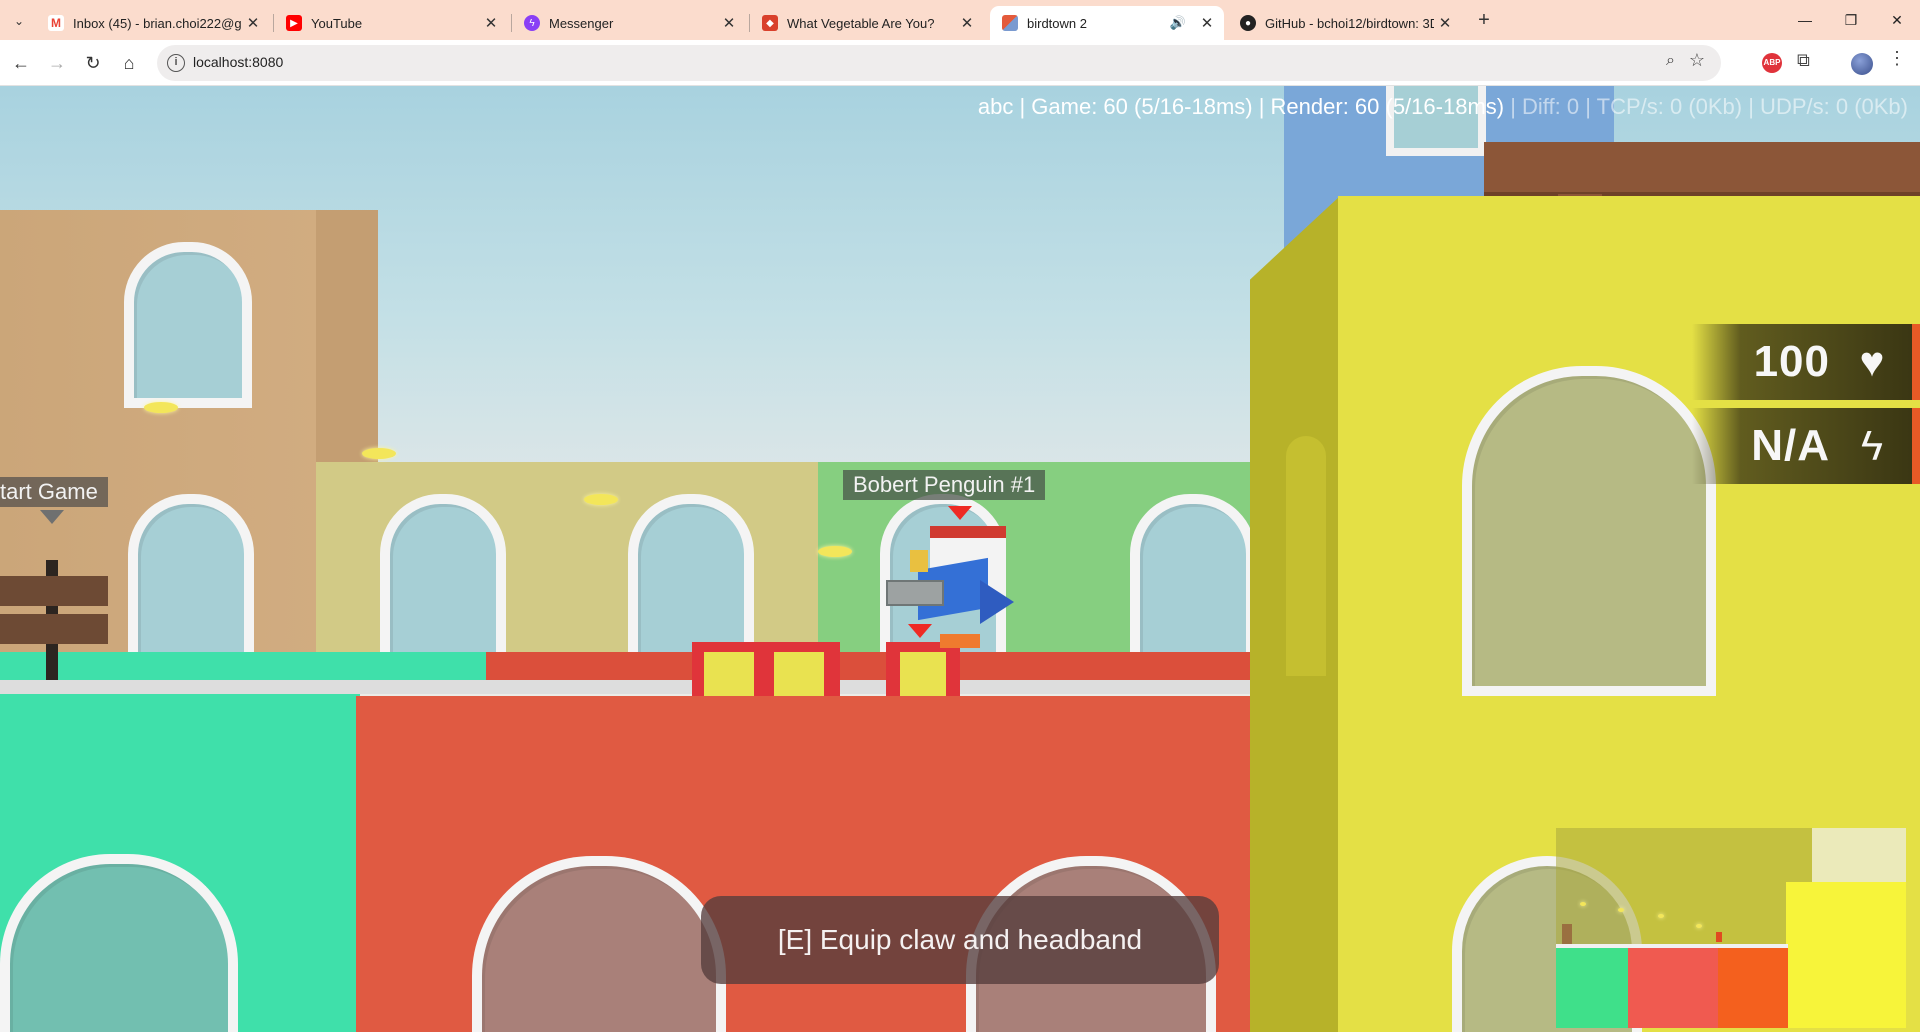  I want to click on walkway-edge, so click(650, 687).